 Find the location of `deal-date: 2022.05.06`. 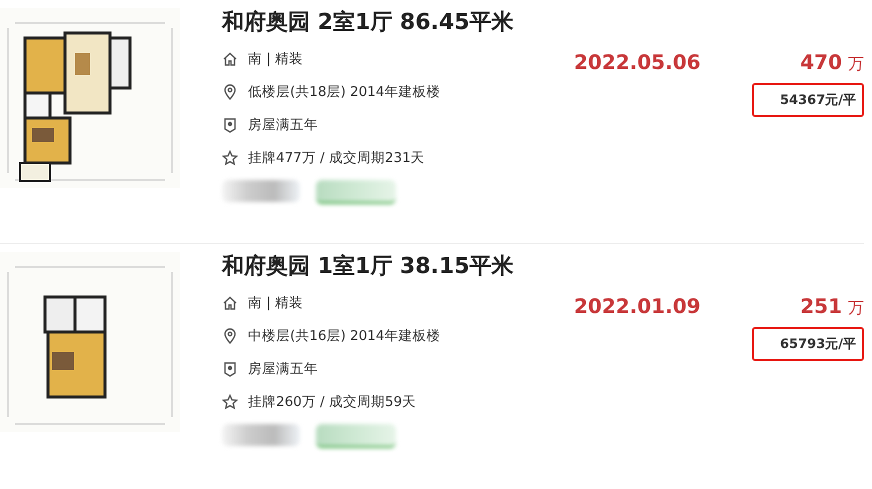

deal-date: 2022.05.06 is located at coordinates (638, 63).